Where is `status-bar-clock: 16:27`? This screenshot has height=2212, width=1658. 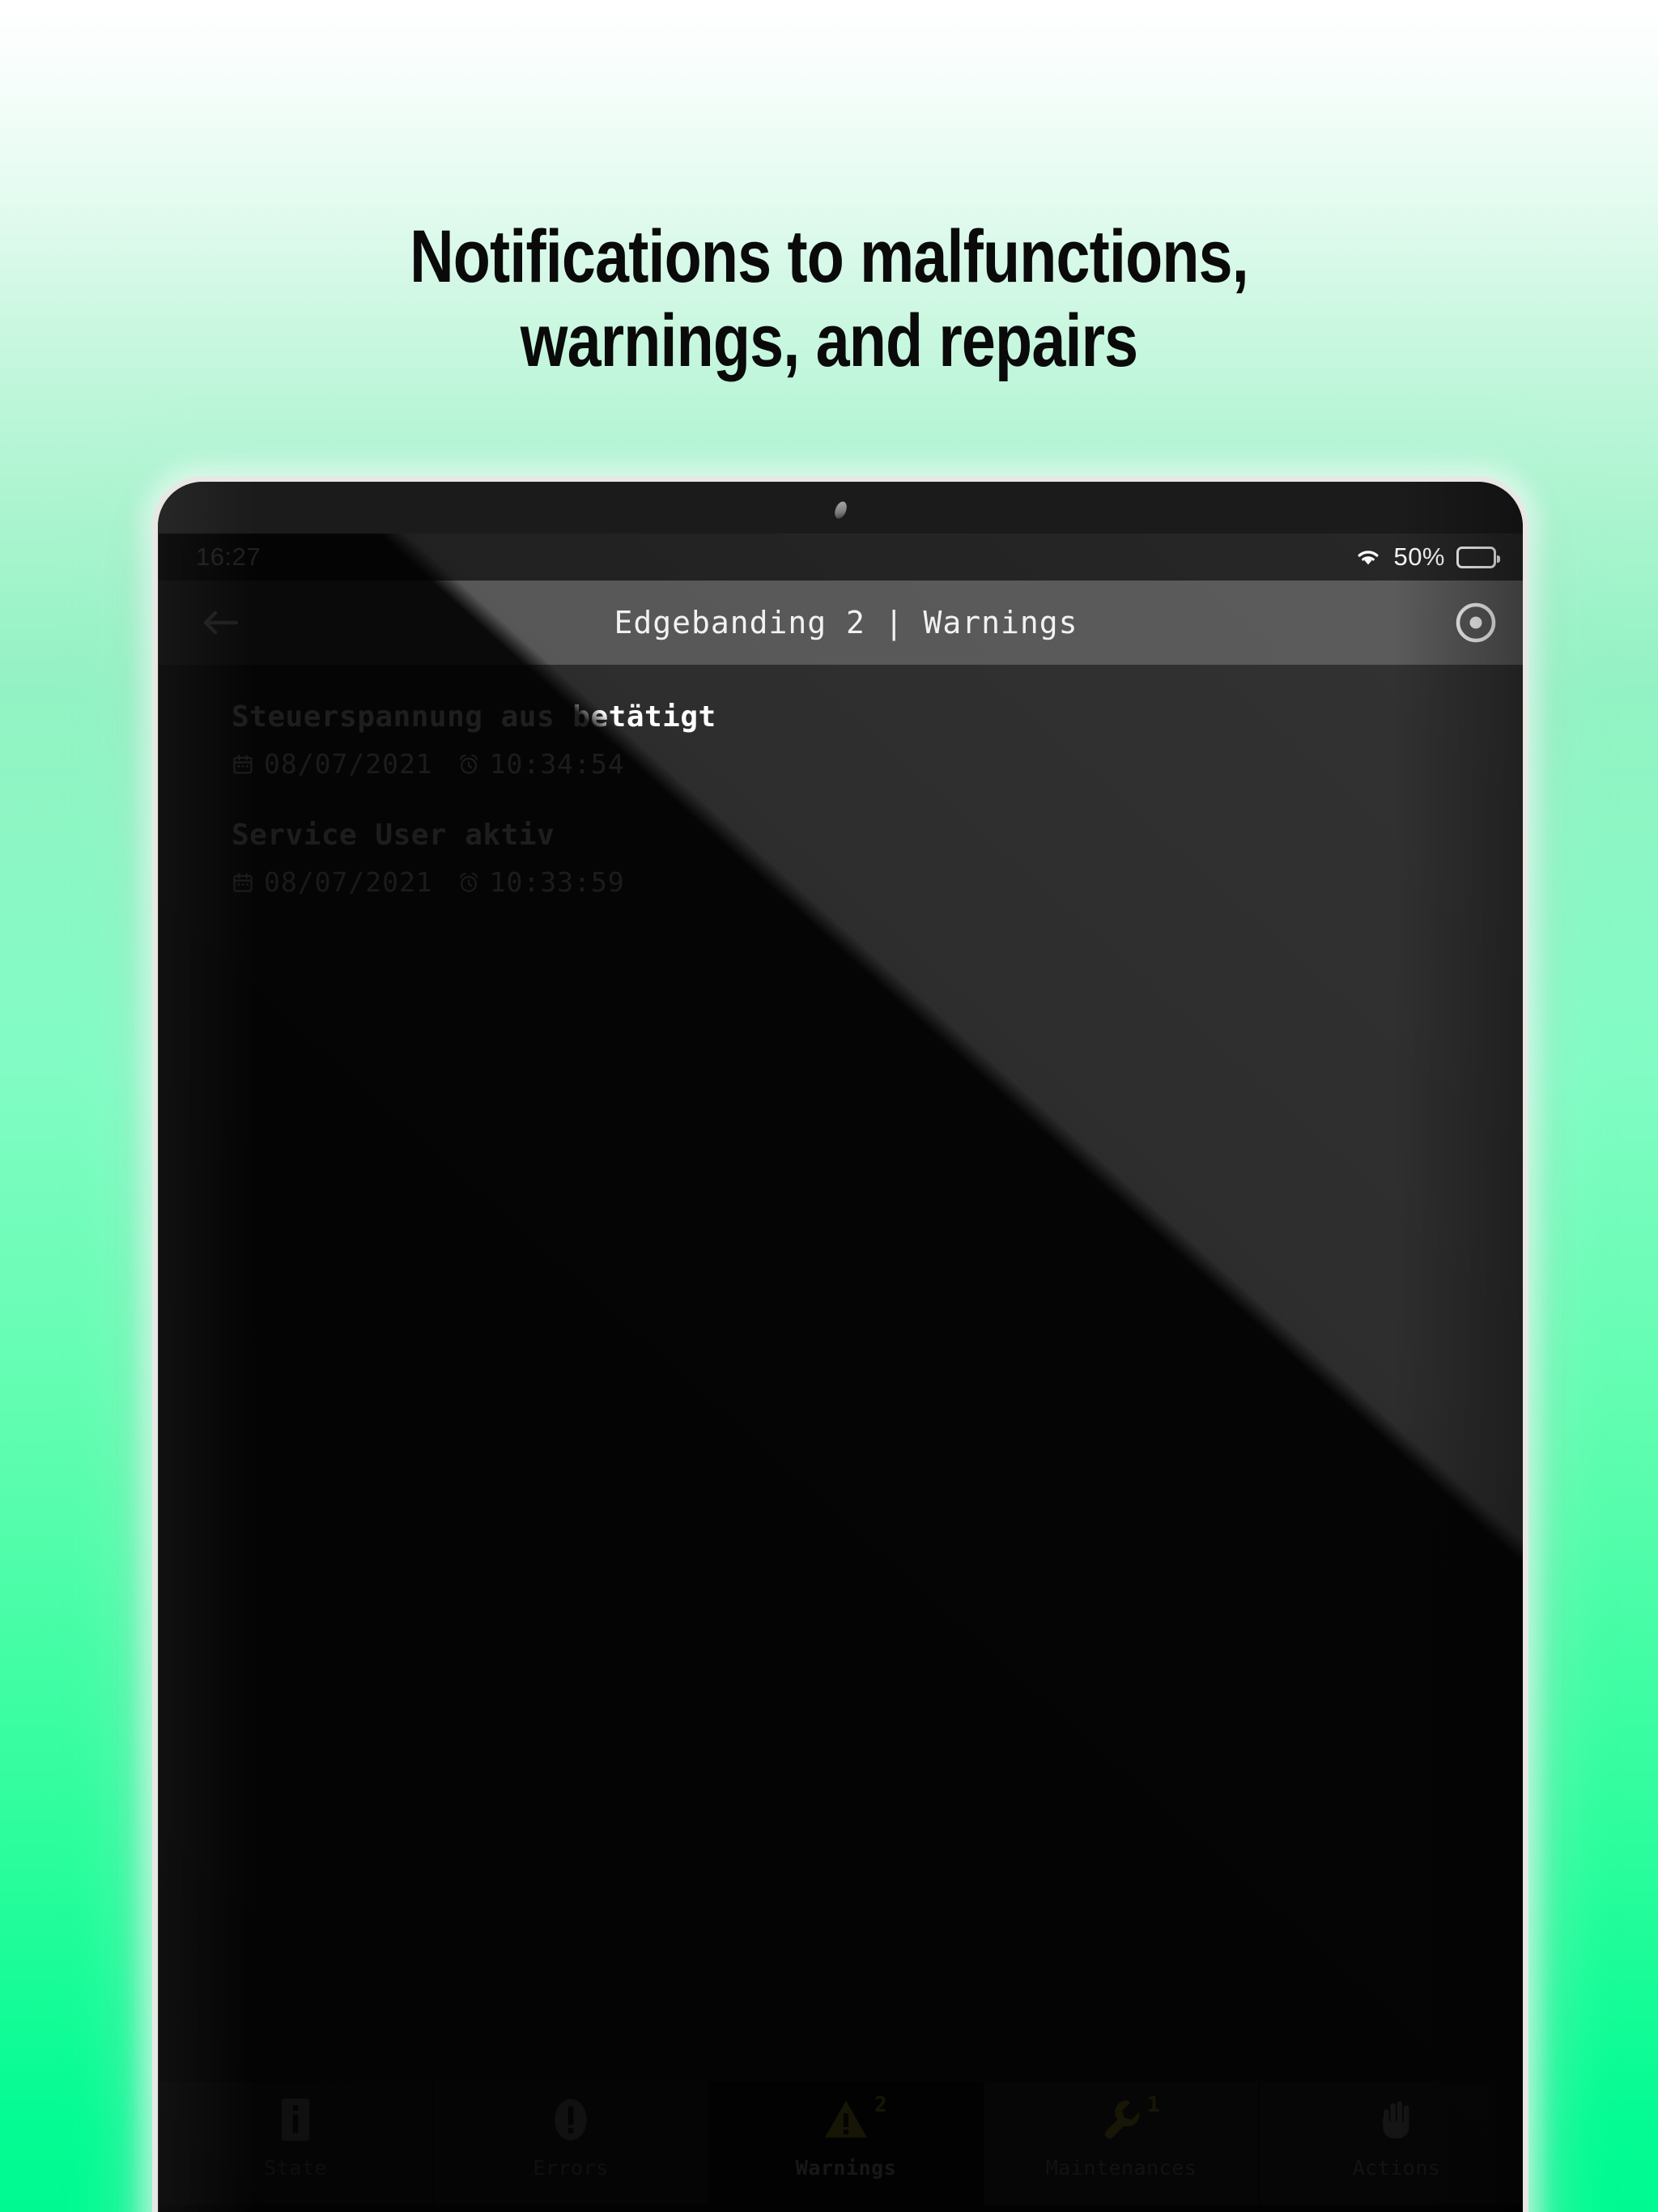
status-bar-clock: 16:27 is located at coordinates (228, 556).